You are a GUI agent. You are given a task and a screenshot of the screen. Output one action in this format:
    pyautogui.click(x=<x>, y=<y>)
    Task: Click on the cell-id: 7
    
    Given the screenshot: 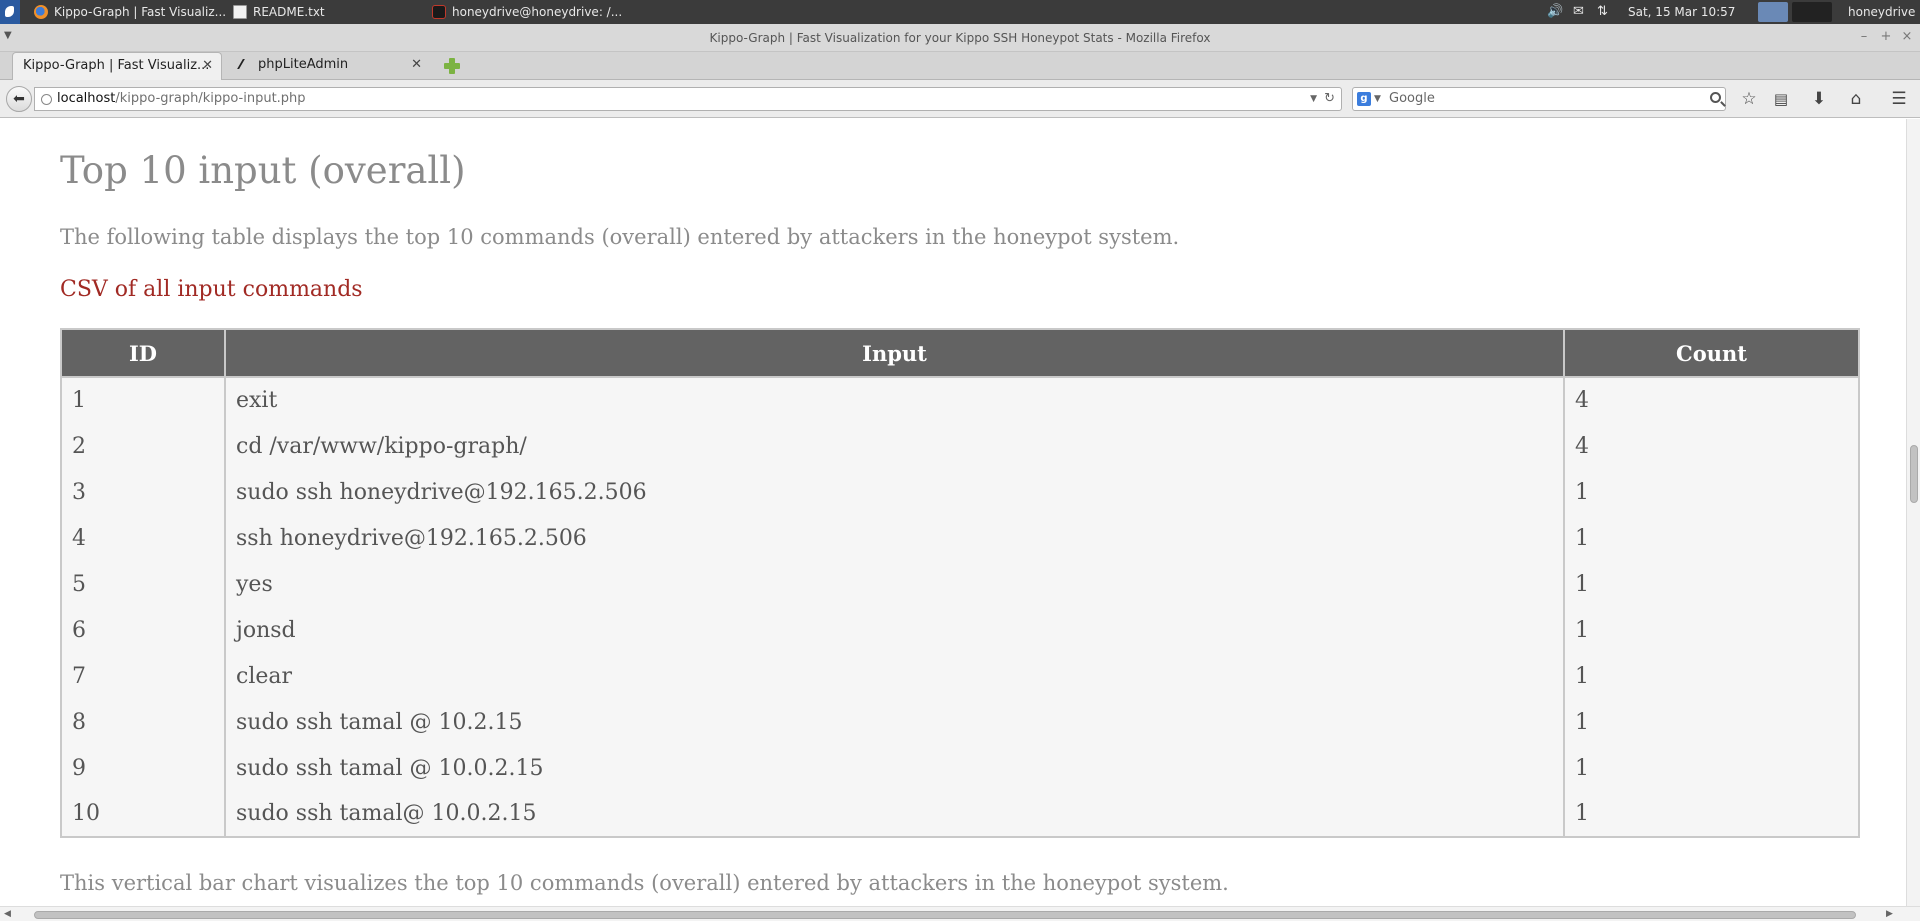 What is the action you would take?
    pyautogui.click(x=143, y=676)
    